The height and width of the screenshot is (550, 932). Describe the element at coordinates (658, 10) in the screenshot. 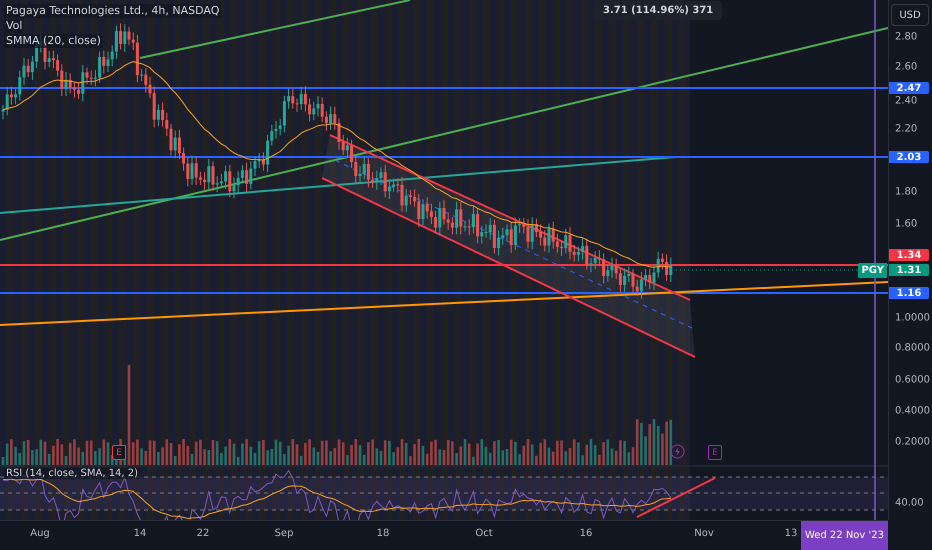

I see `measure-tooltip: 3.71 (114.96%) 371` at that location.